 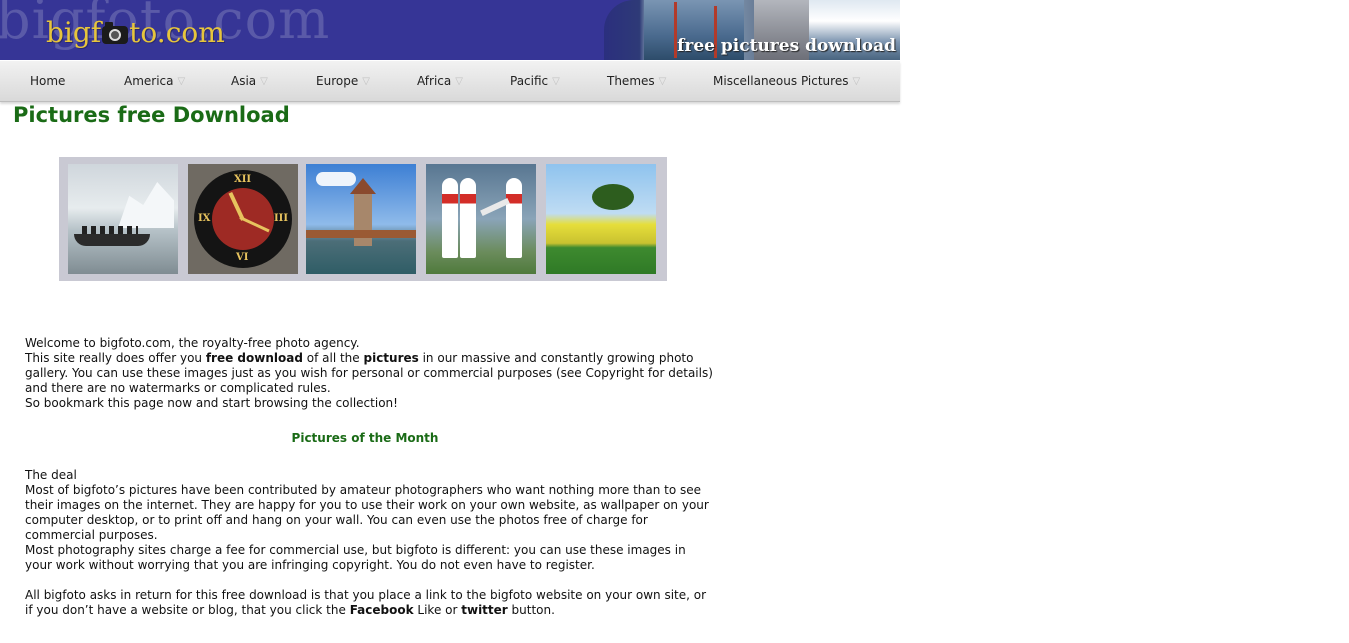 What do you see at coordinates (484, 610) in the screenshot?
I see `twitter-link: twitter` at bounding box center [484, 610].